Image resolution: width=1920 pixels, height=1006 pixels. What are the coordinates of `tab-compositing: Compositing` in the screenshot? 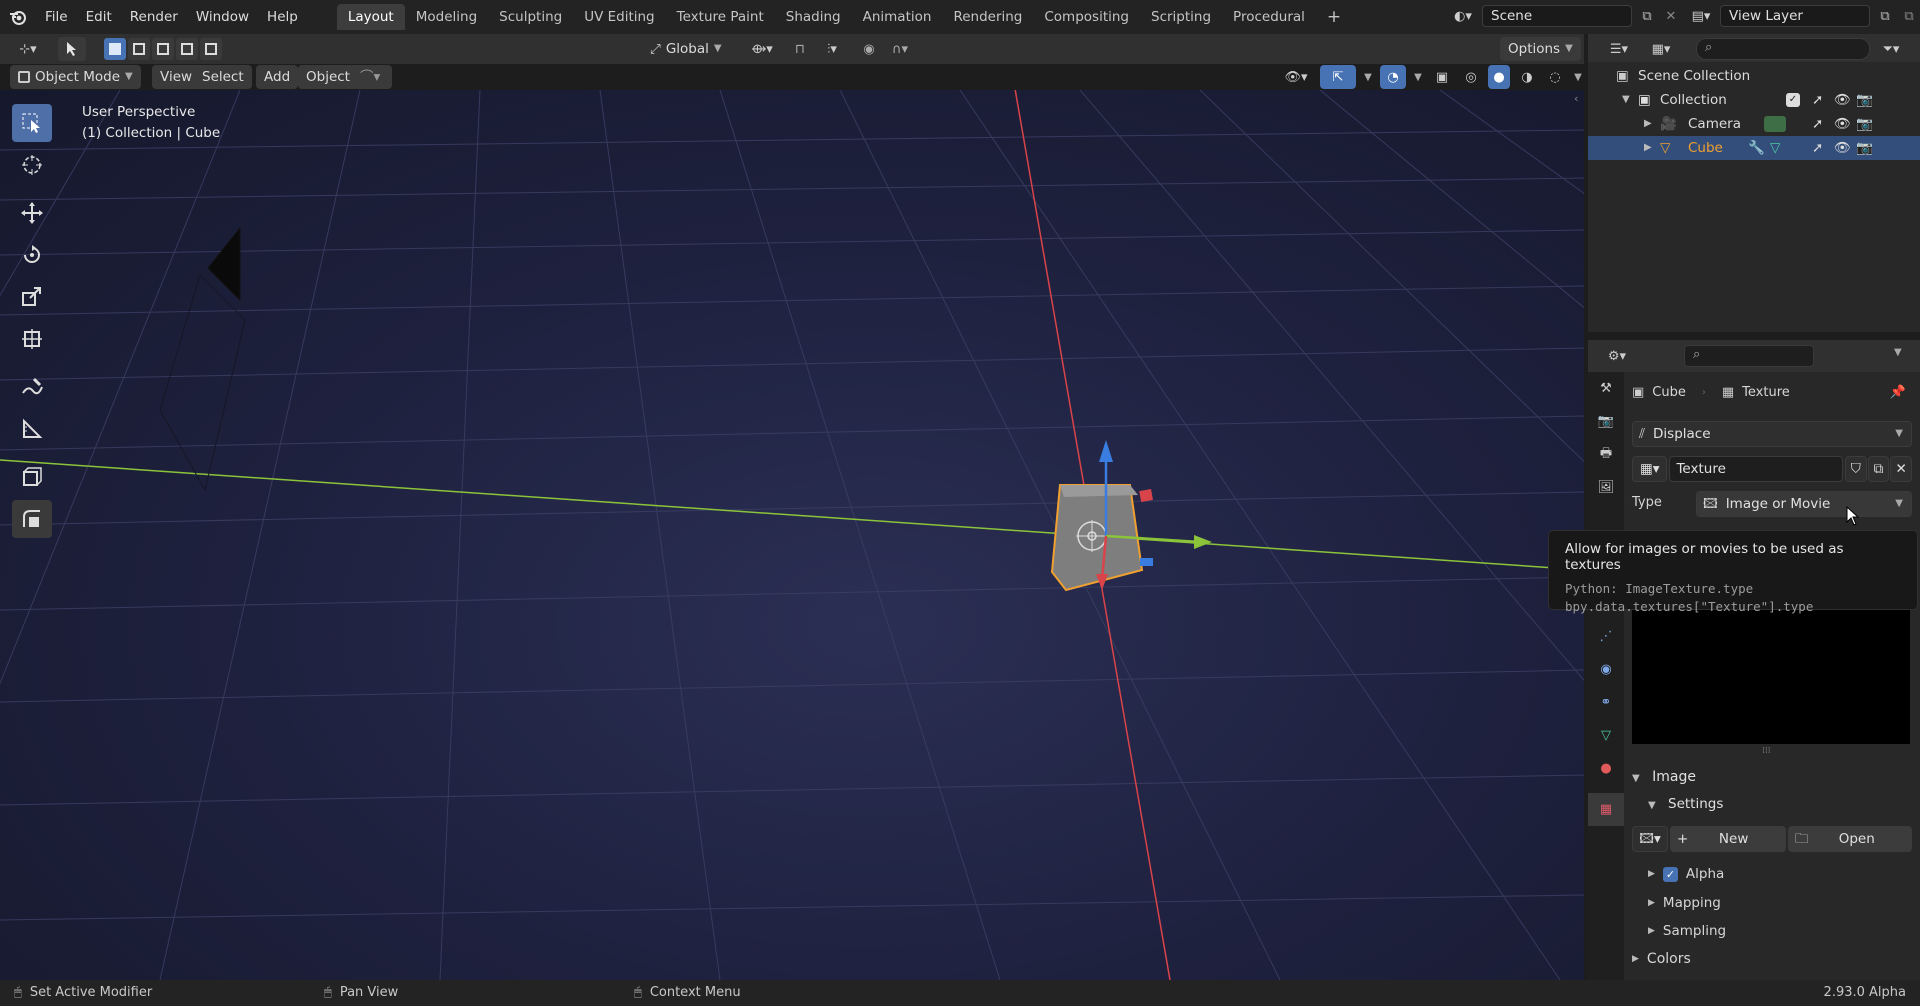 It's located at (1086, 17).